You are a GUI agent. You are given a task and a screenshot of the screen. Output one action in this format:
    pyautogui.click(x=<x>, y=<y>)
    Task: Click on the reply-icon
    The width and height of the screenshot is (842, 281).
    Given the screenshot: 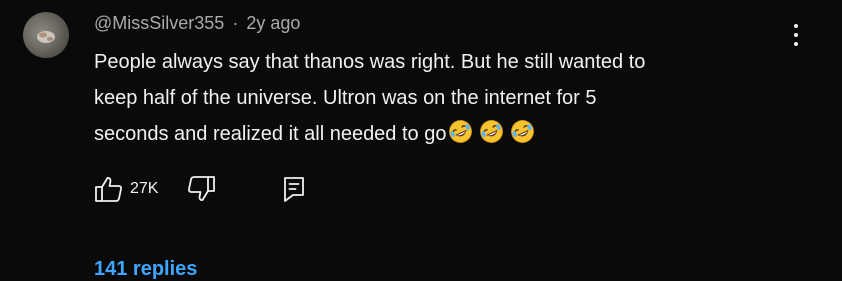 What is the action you would take?
    pyautogui.click(x=294, y=189)
    